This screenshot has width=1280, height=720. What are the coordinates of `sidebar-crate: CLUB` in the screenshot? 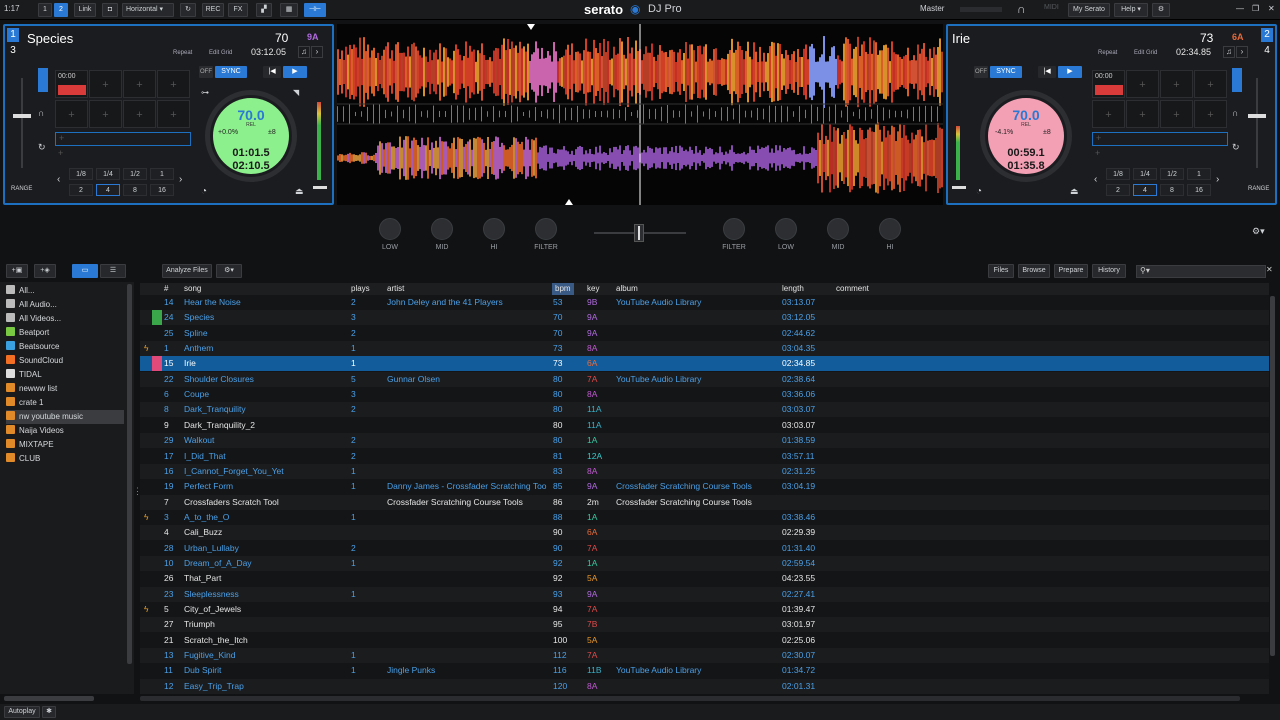 It's located at (65, 459).